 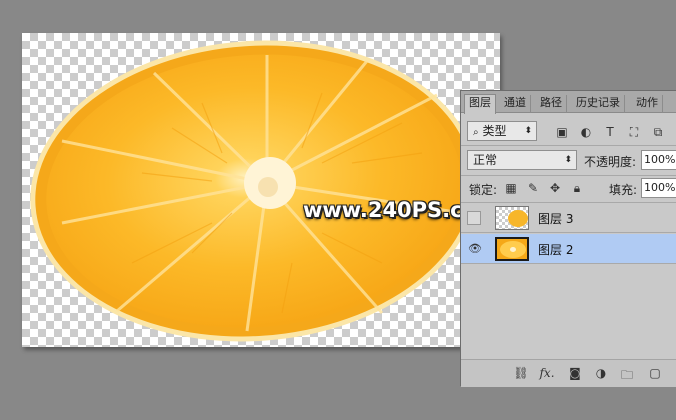 What do you see at coordinates (555, 188) in the screenshot?
I see `lock-position-icon: ✥` at bounding box center [555, 188].